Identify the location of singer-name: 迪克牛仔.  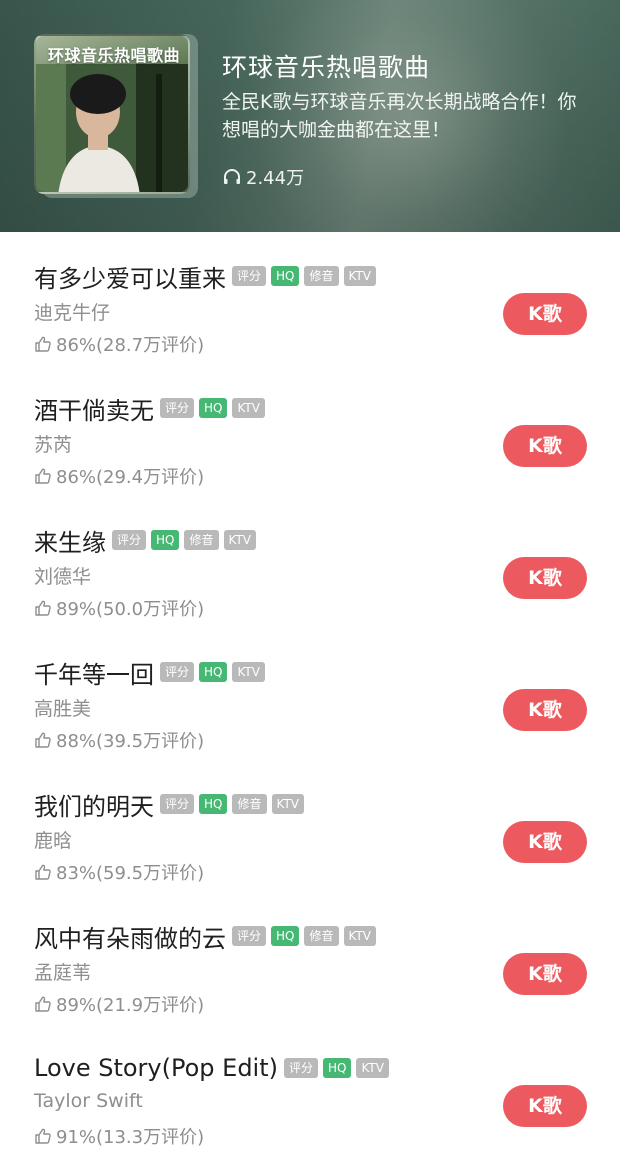
(72, 311).